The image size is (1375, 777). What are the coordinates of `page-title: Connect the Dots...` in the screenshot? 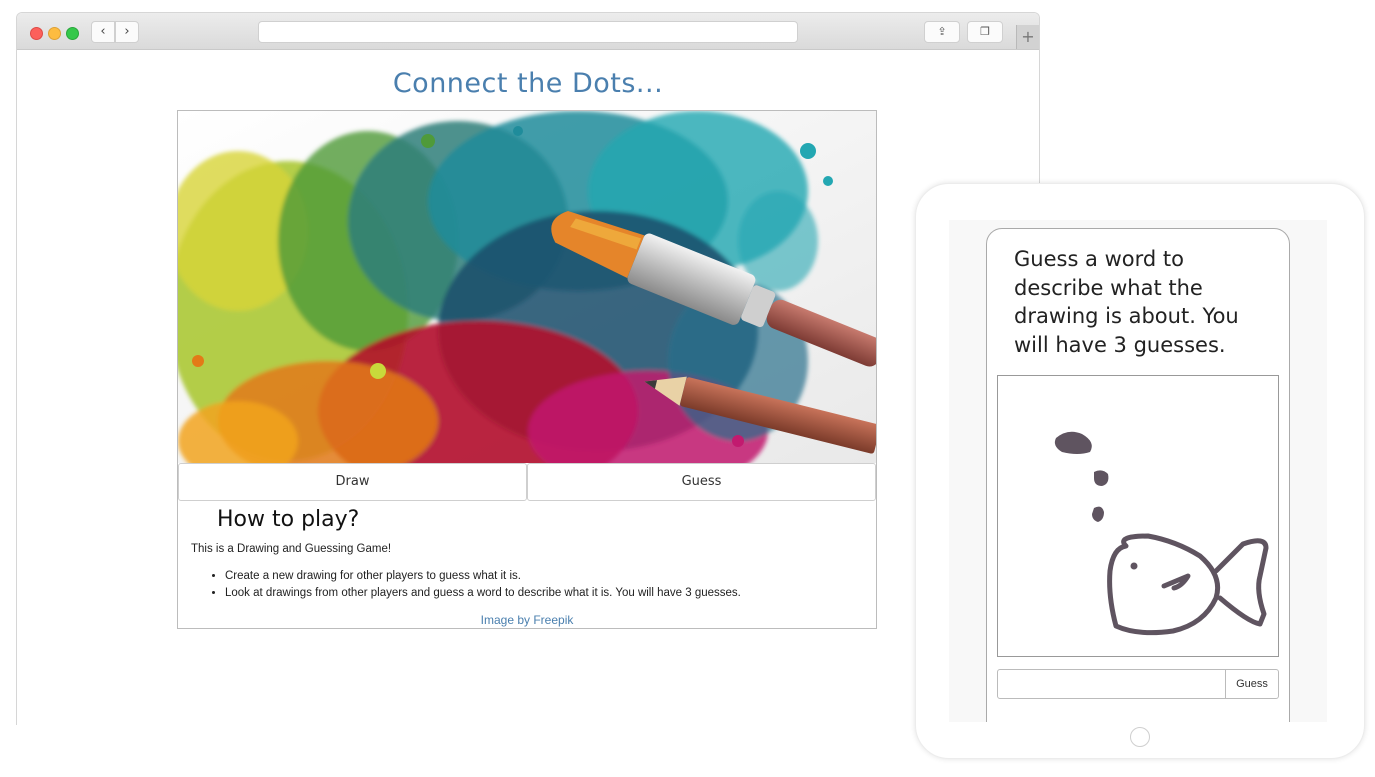 It's located at (528, 83).